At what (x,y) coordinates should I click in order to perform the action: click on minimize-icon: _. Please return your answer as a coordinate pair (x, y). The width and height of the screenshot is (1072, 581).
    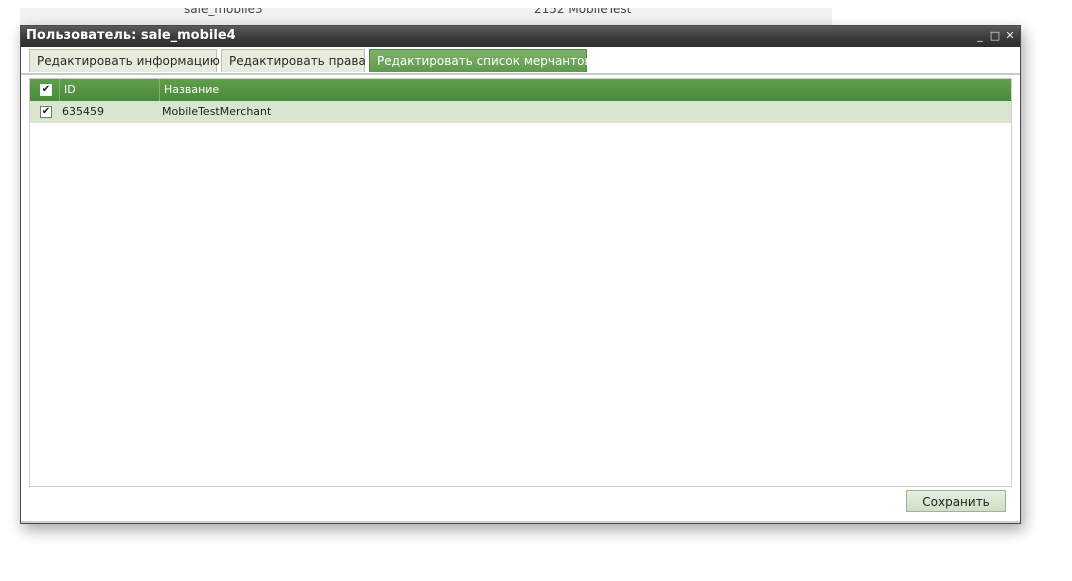
    Looking at the image, I should click on (980, 36).